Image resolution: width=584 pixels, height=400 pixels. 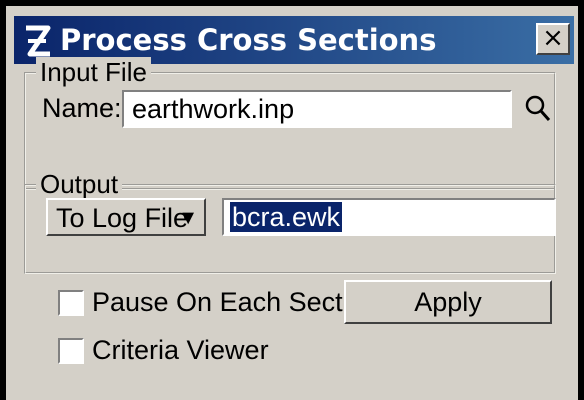 What do you see at coordinates (317, 109) in the screenshot?
I see `name-input: earthwork.inp` at bounding box center [317, 109].